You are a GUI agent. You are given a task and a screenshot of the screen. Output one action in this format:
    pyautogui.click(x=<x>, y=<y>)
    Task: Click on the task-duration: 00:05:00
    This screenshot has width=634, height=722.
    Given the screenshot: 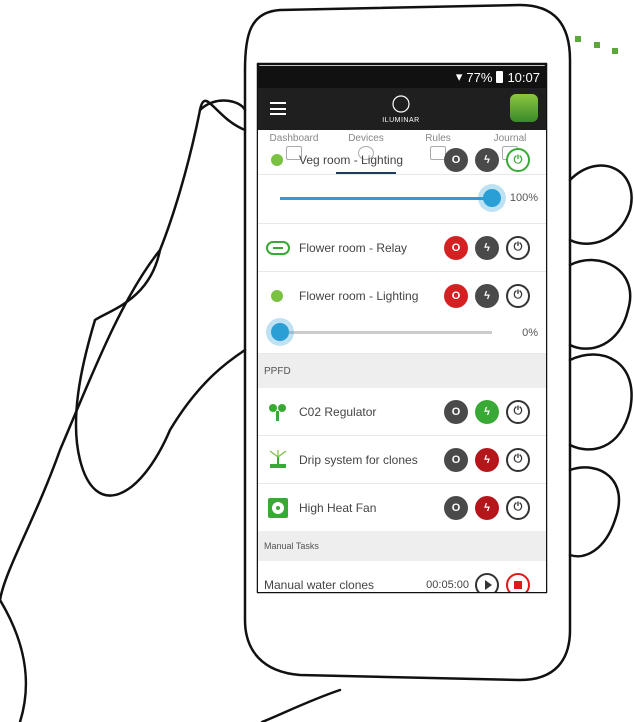 What is the action you would take?
    pyautogui.click(x=447, y=584)
    